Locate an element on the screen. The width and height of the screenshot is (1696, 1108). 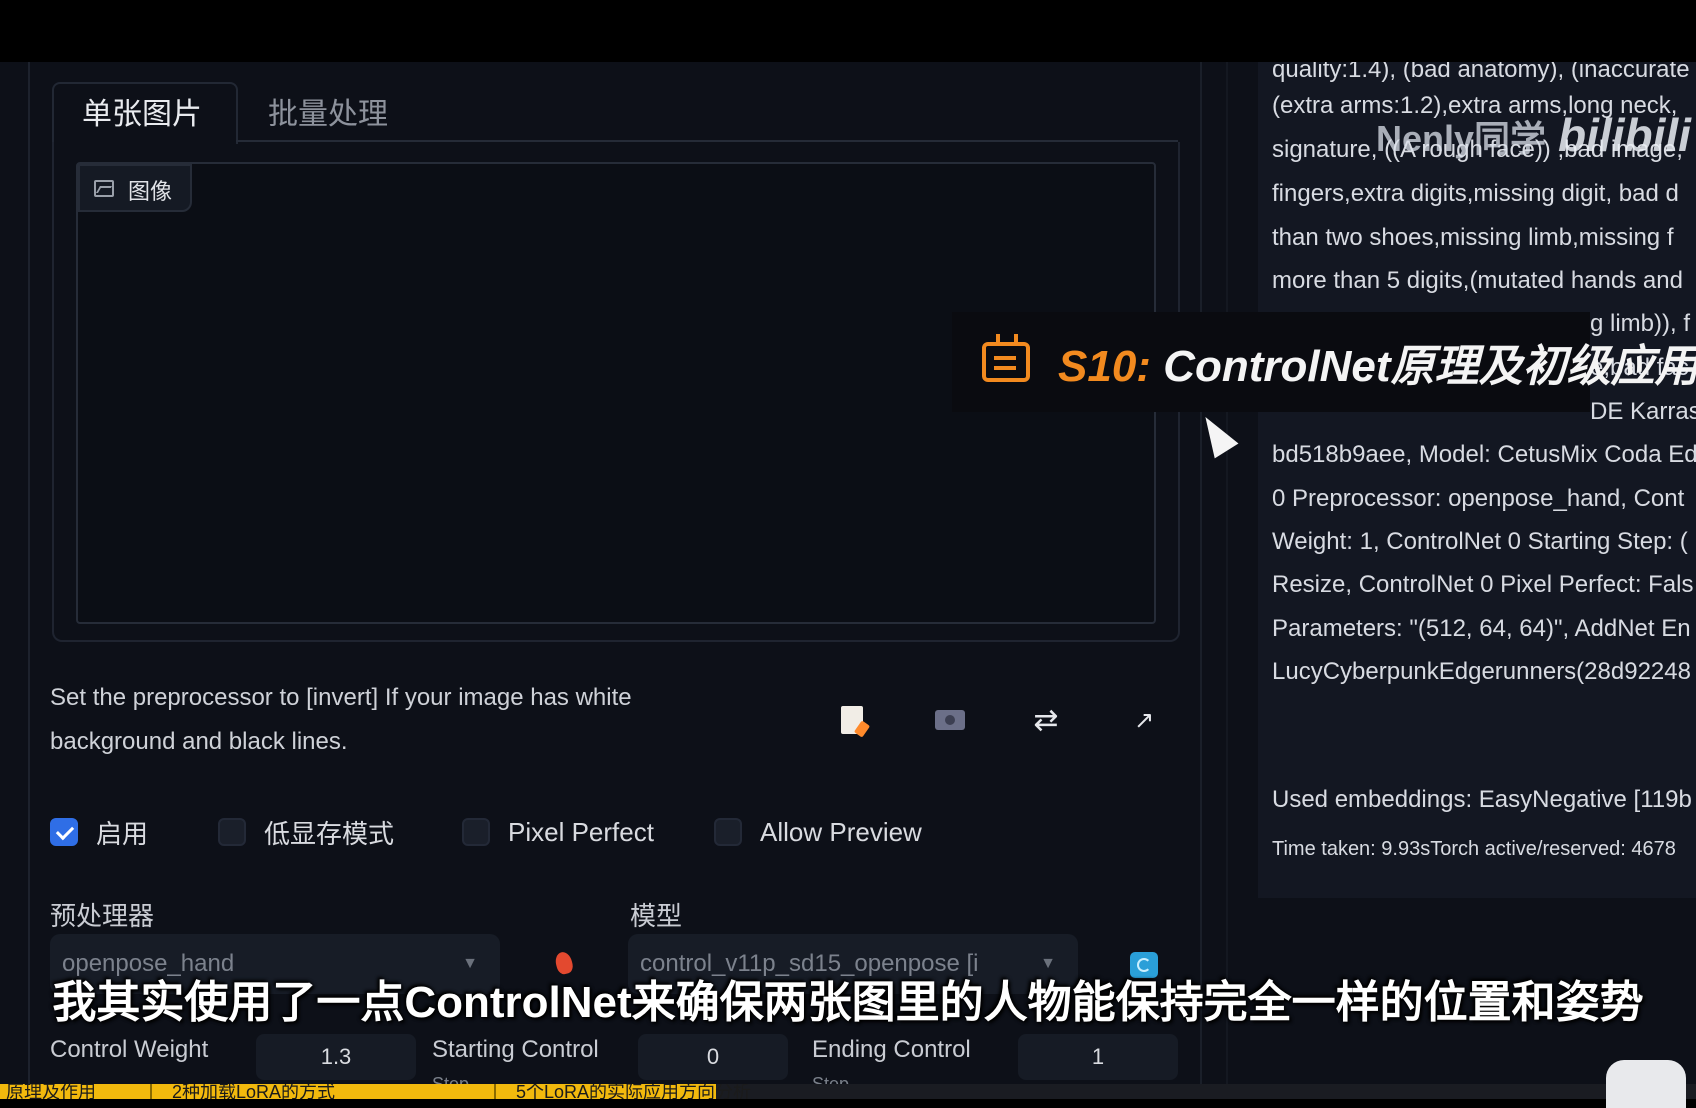
tab-single-image: 单张图片 is located at coordinates (142, 115).